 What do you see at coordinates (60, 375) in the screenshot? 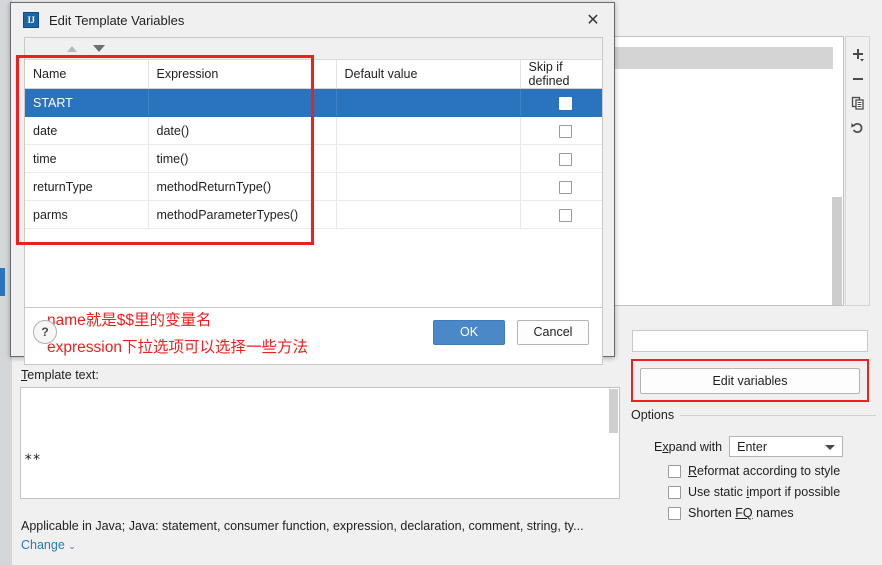
I see `template-text-label: Template text:` at bounding box center [60, 375].